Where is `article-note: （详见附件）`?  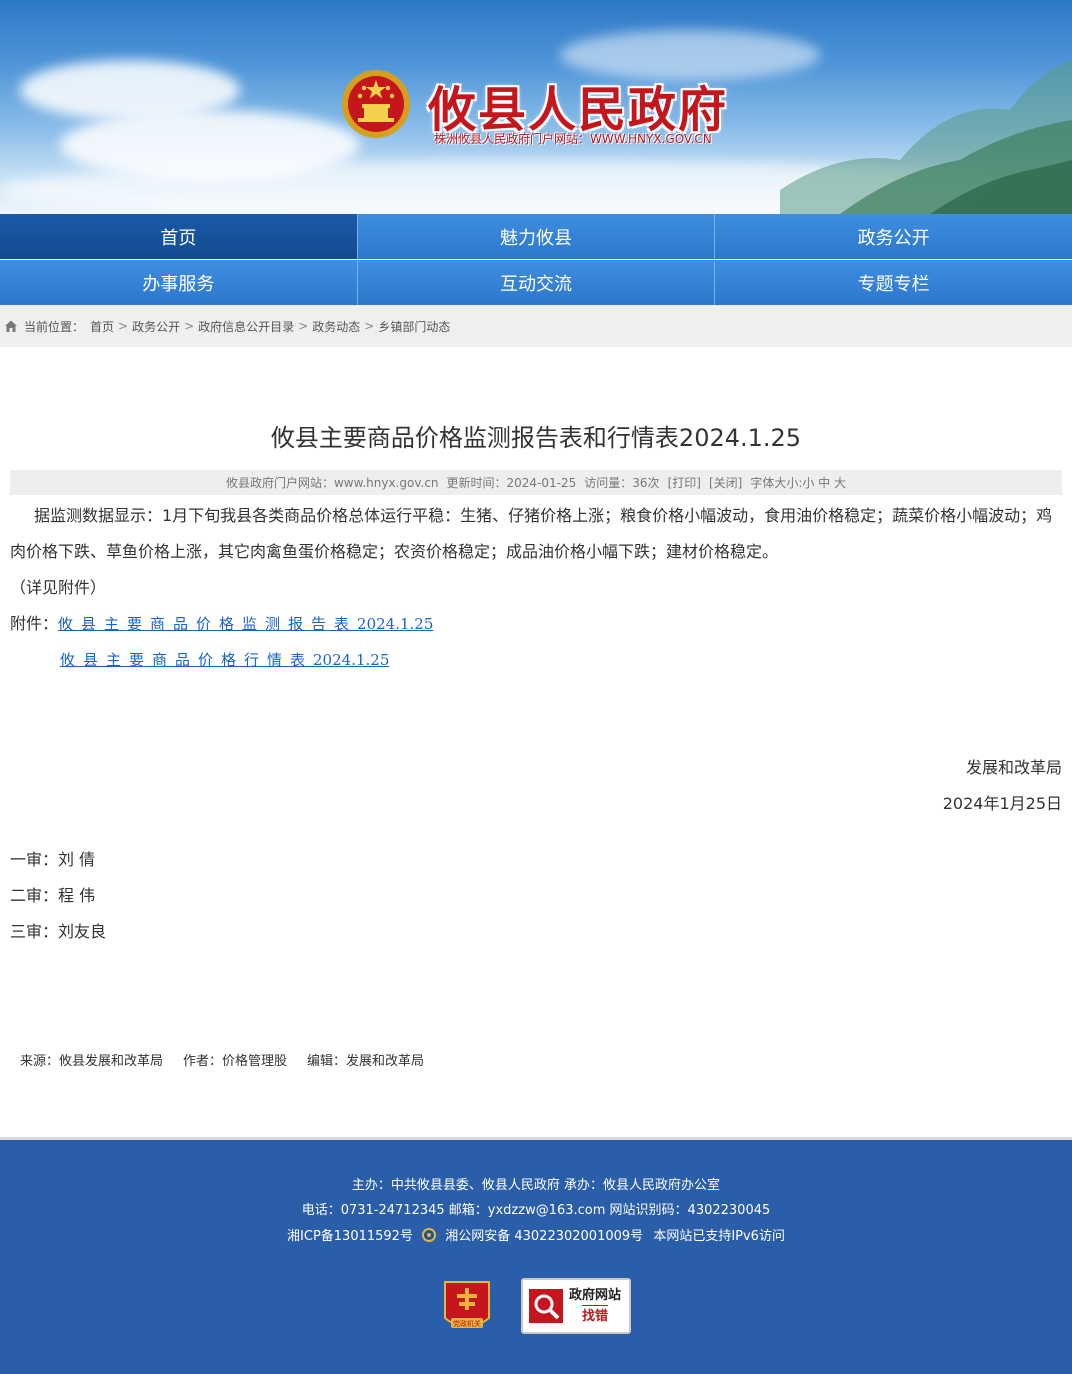
article-note: （详见附件） is located at coordinates (58, 587).